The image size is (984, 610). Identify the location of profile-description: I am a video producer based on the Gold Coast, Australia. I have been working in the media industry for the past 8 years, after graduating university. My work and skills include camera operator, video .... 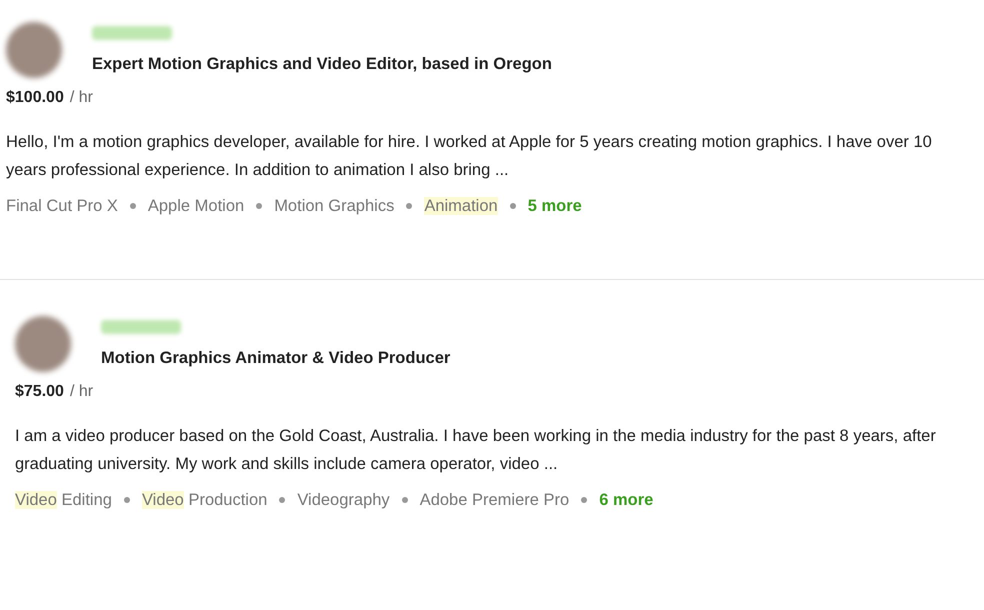
(476, 450).